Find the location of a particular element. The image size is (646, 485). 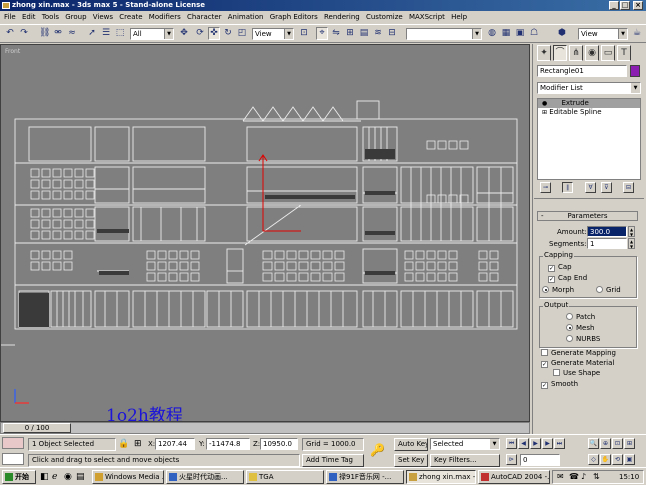

quick-render-icon: ▣ is located at coordinates (520, 33).